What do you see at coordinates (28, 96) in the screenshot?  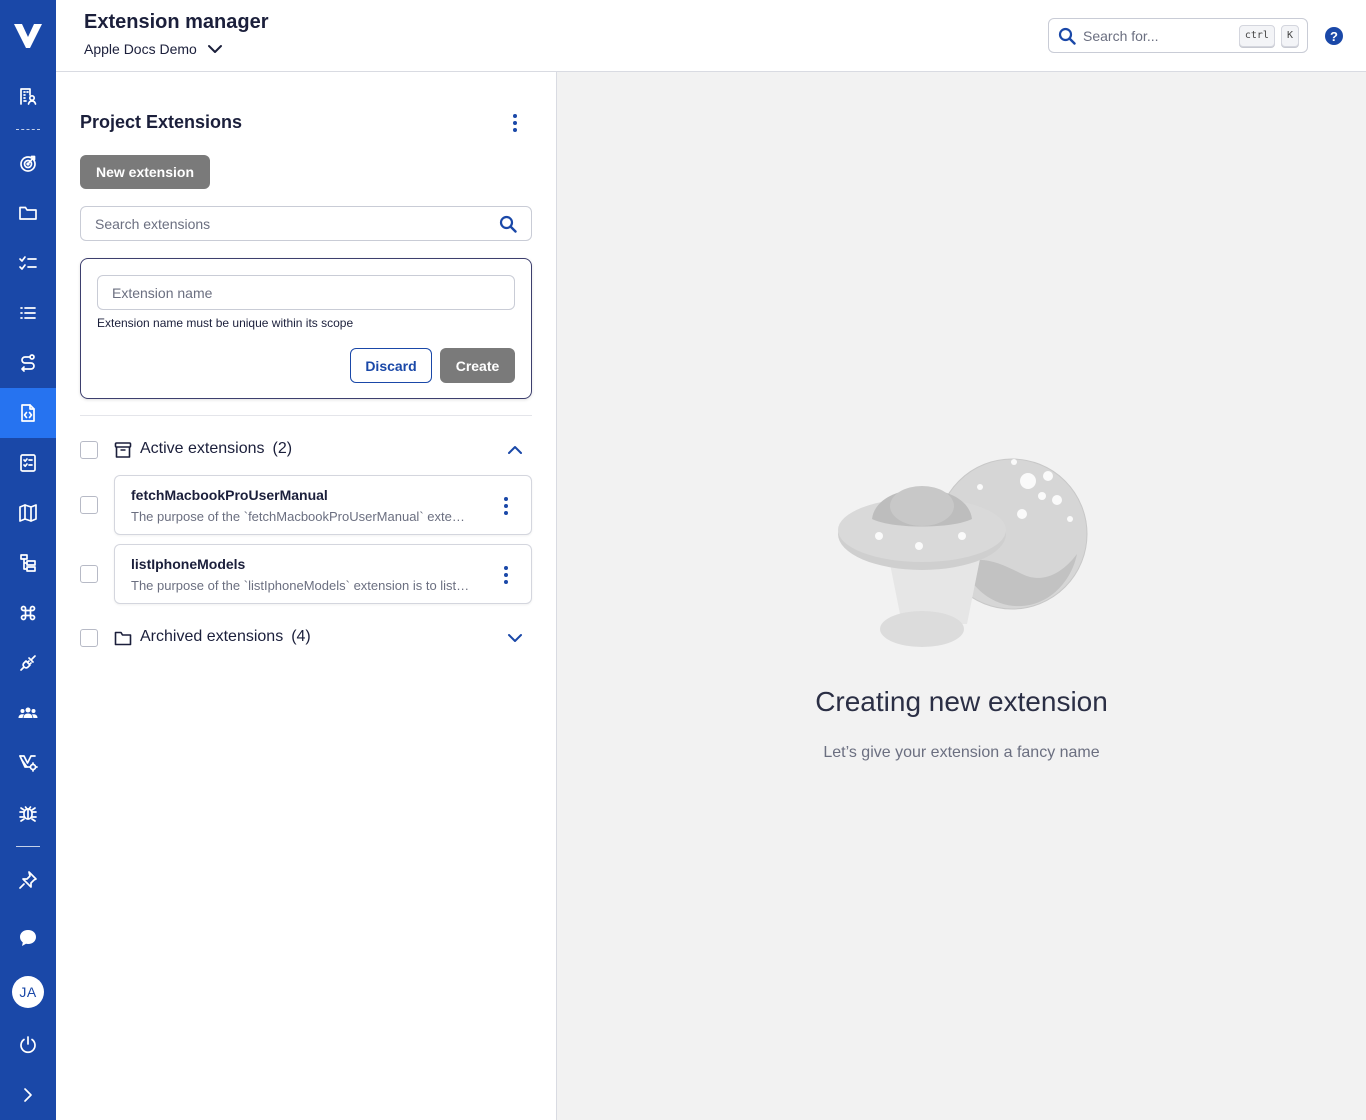 I see `organization-icon` at bounding box center [28, 96].